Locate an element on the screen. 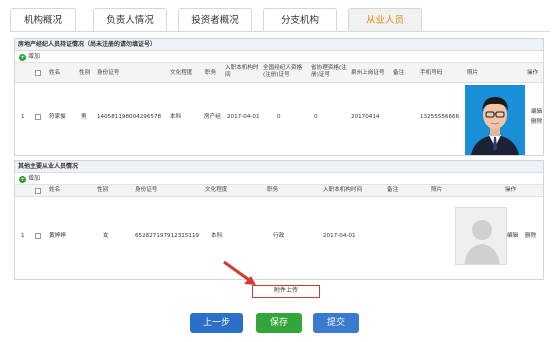 This screenshot has width=558, height=342. person-photo-icon is located at coordinates (495, 120).